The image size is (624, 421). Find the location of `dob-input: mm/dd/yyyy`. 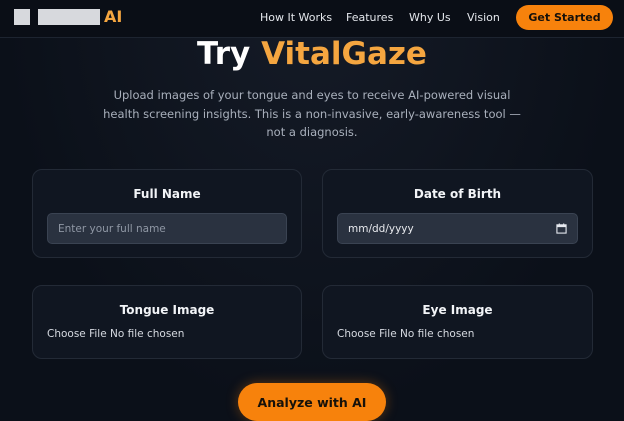

dob-input: mm/dd/yyyy is located at coordinates (457, 228).